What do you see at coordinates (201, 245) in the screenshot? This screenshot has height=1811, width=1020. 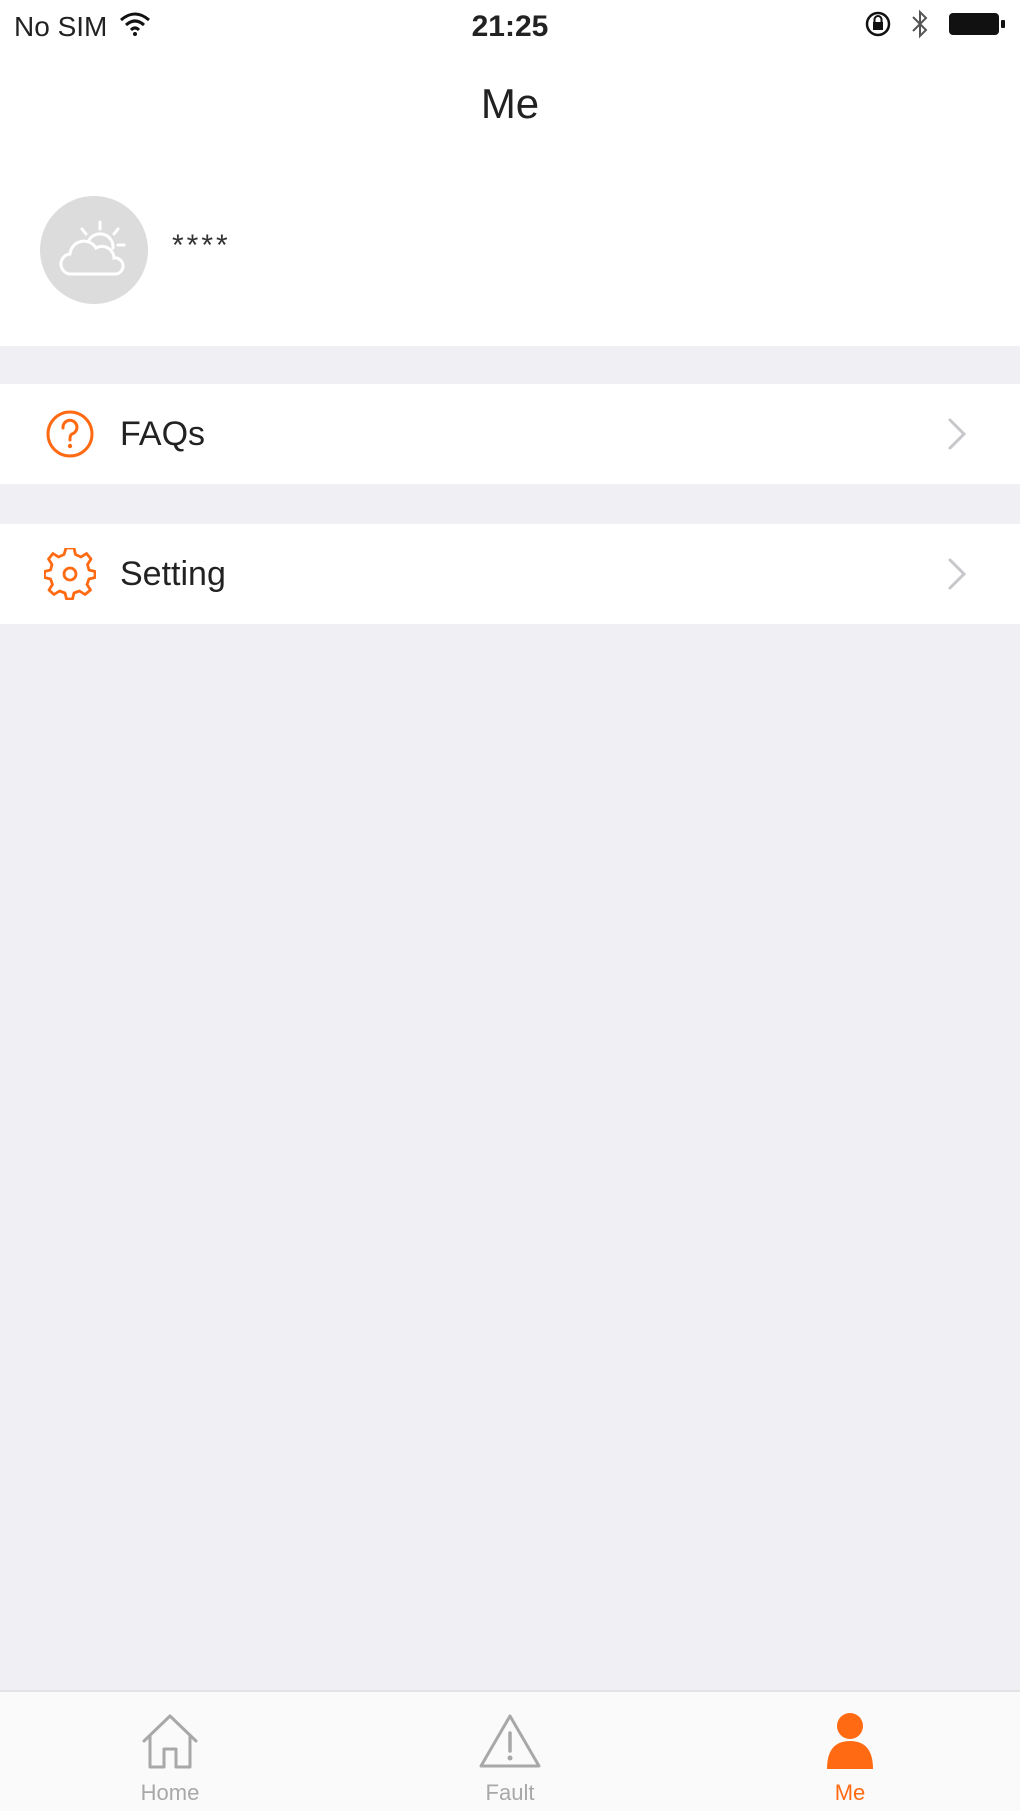 I see `username: ****` at bounding box center [201, 245].